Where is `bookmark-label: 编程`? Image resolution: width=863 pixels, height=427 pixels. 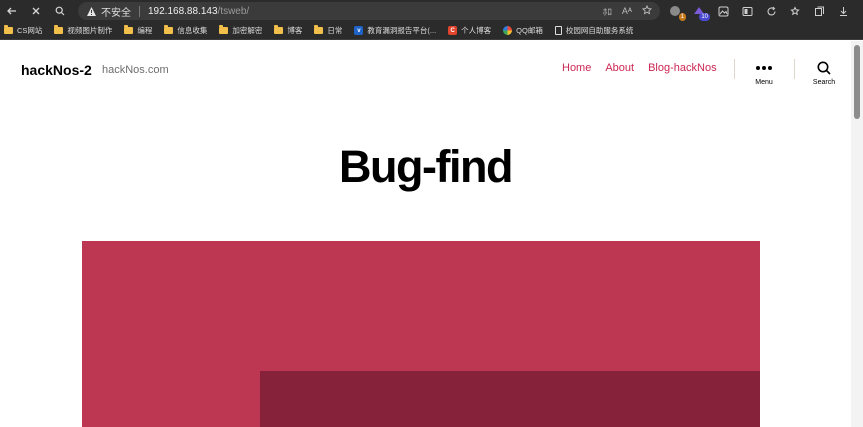 bookmark-label: 编程 is located at coordinates (145, 30).